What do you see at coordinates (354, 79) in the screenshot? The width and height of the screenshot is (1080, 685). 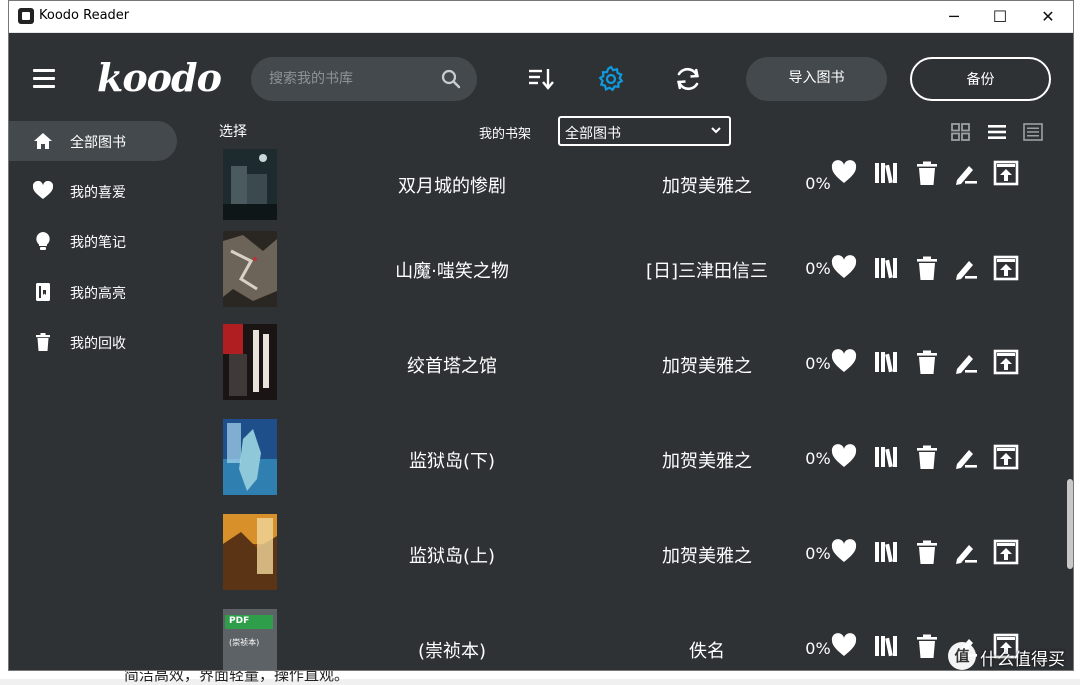 I see `search-input` at bounding box center [354, 79].